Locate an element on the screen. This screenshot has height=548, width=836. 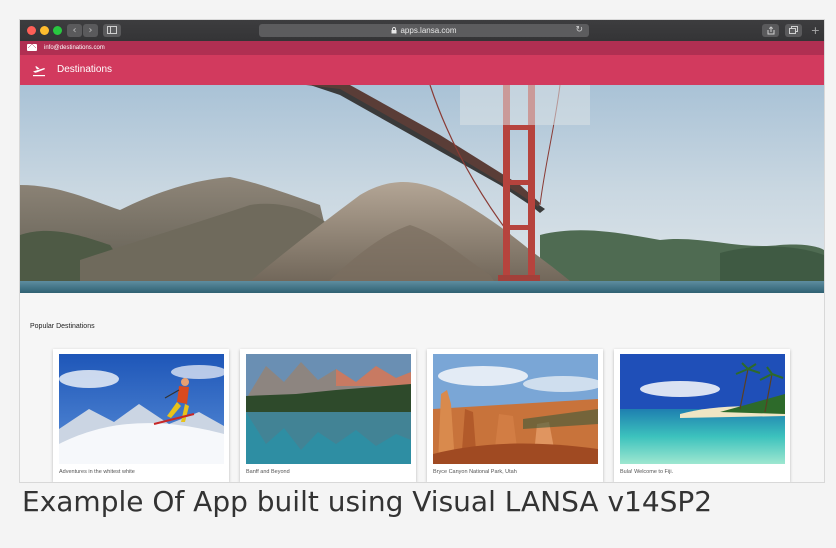
destination-card: Bryce Canyon National Park, Utah is located at coordinates (515, 415).